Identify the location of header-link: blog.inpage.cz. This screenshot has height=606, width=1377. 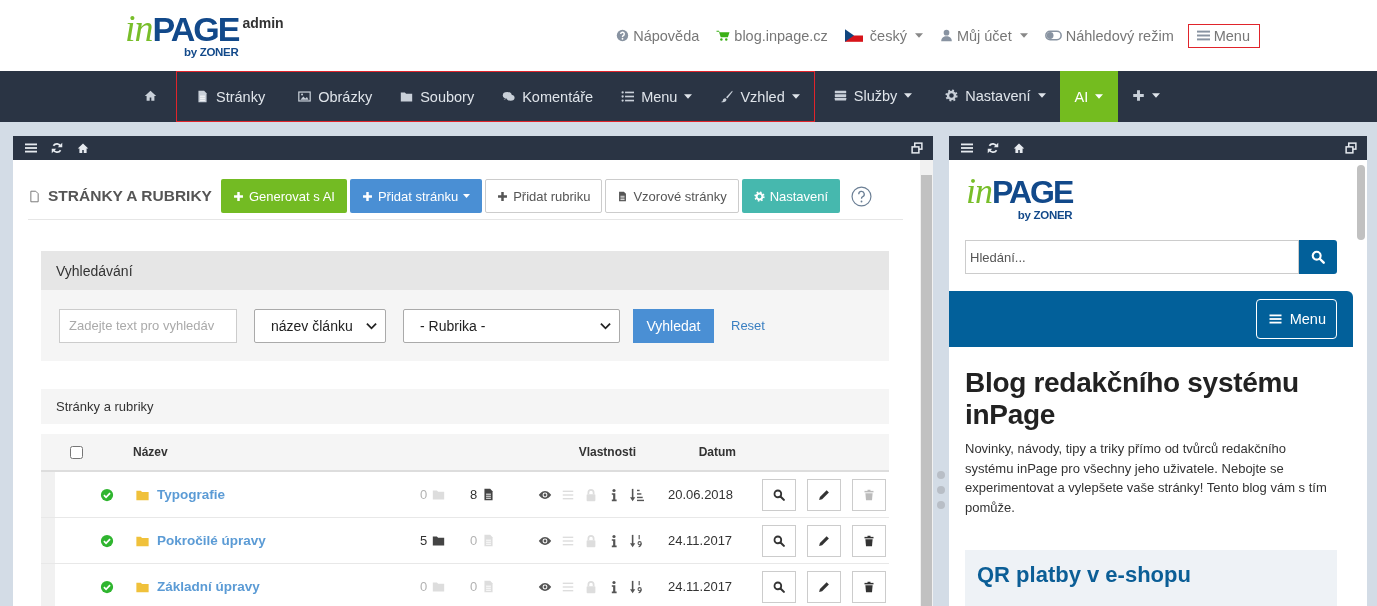
(772, 35).